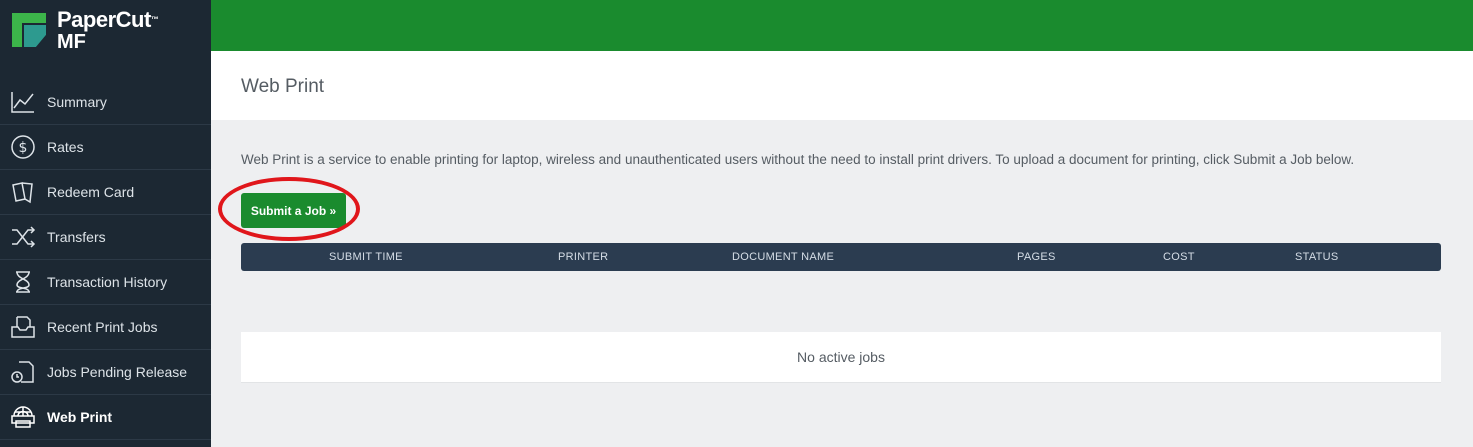 The width and height of the screenshot is (1473, 447). I want to click on brand-sub: MF, so click(71, 42).